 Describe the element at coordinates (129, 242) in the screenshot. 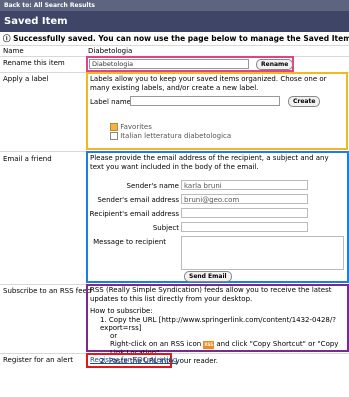

I see `message-label: Message to recipient` at that location.